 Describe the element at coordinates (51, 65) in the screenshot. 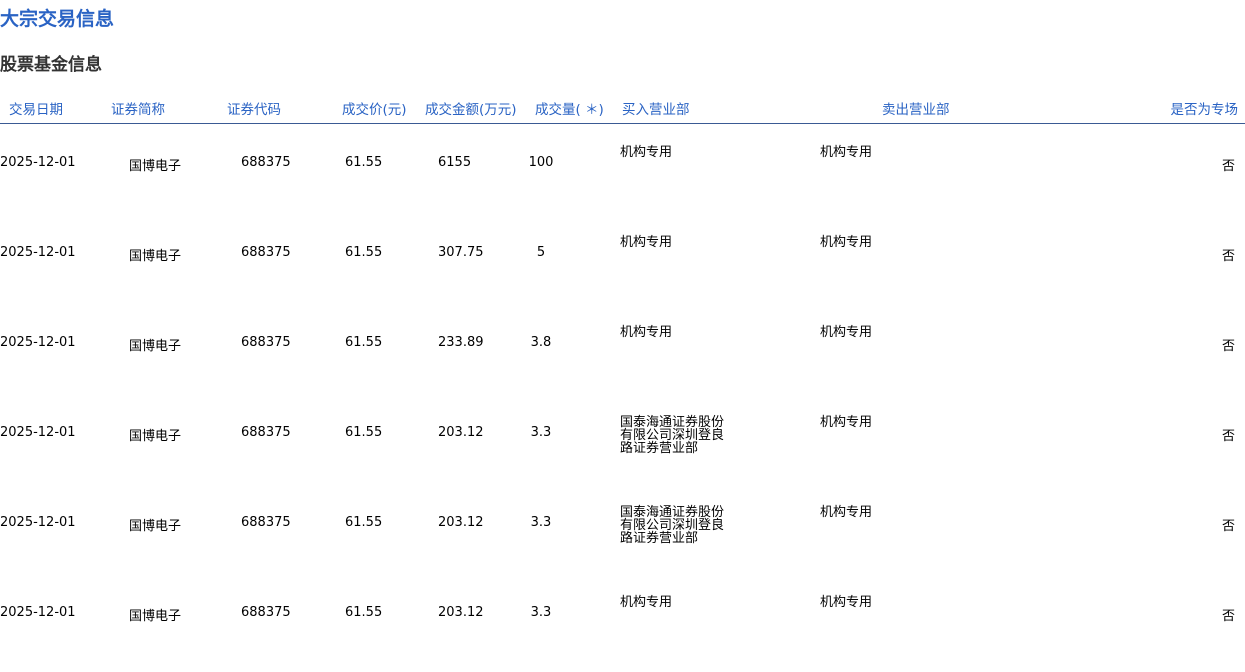

I see `section-title: 股票基金信息` at that location.